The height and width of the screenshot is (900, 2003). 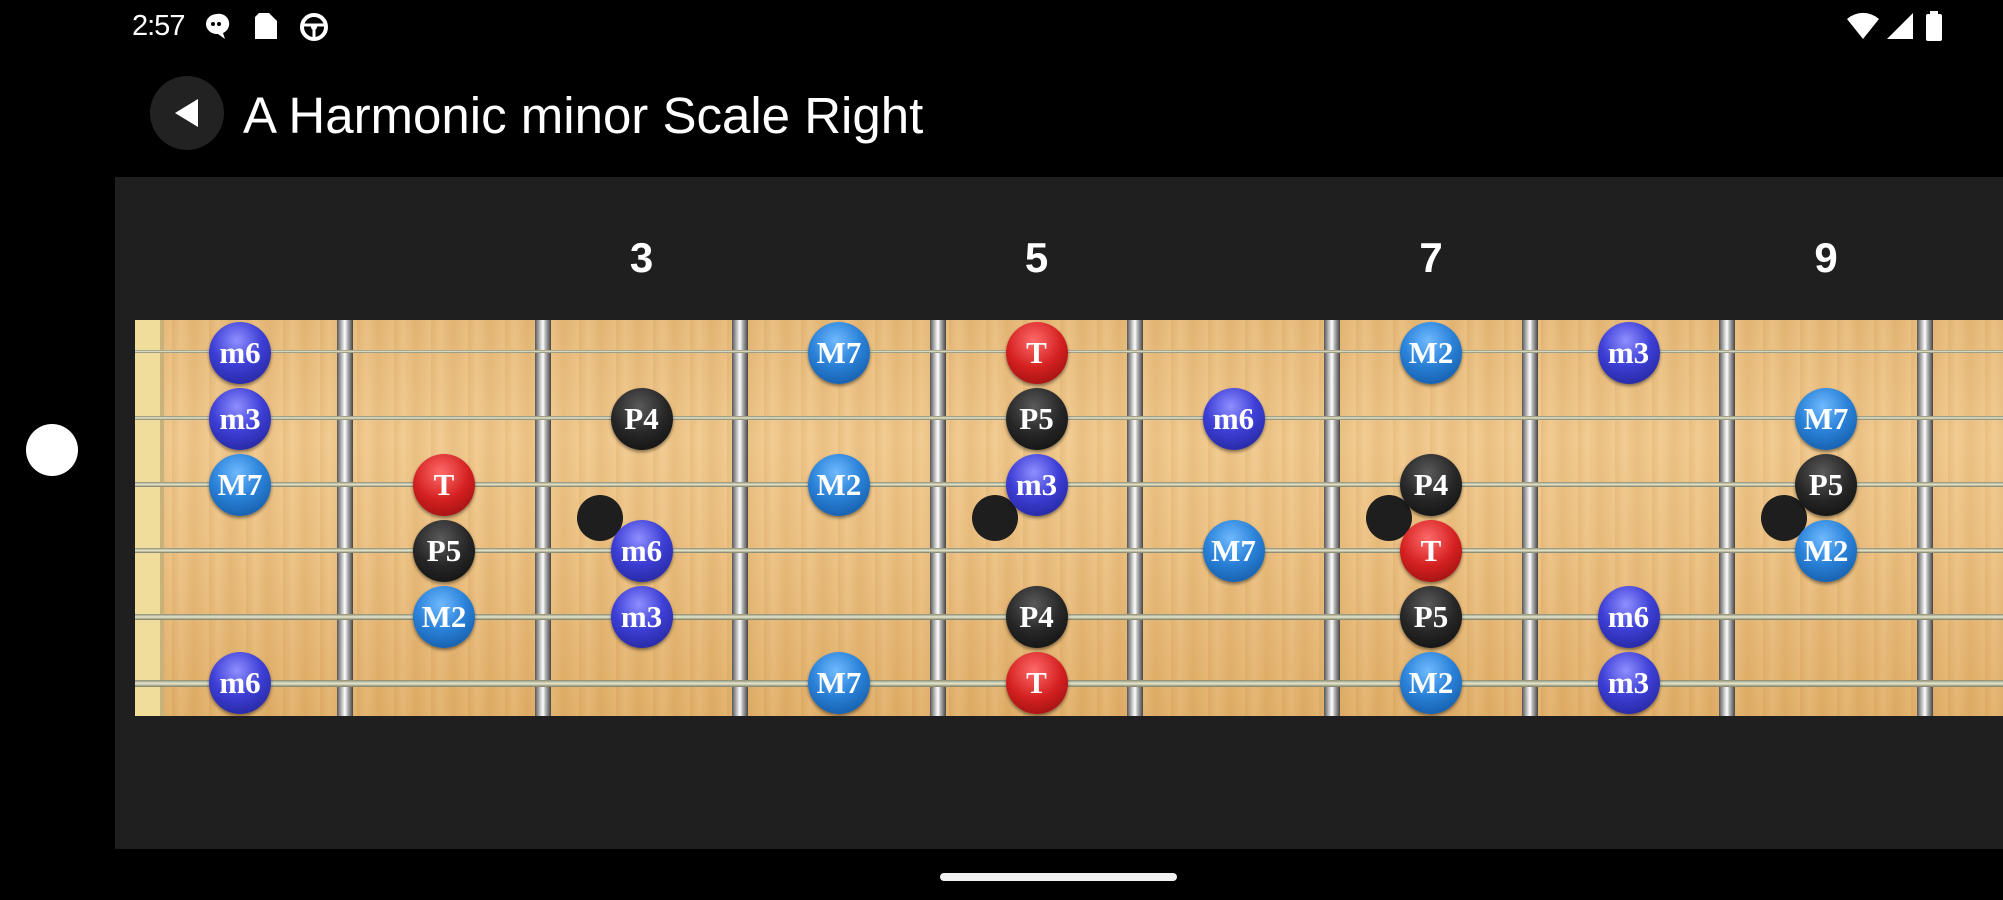 What do you see at coordinates (583, 115) in the screenshot?
I see `page-title: A Harmonic minor Scale Right` at bounding box center [583, 115].